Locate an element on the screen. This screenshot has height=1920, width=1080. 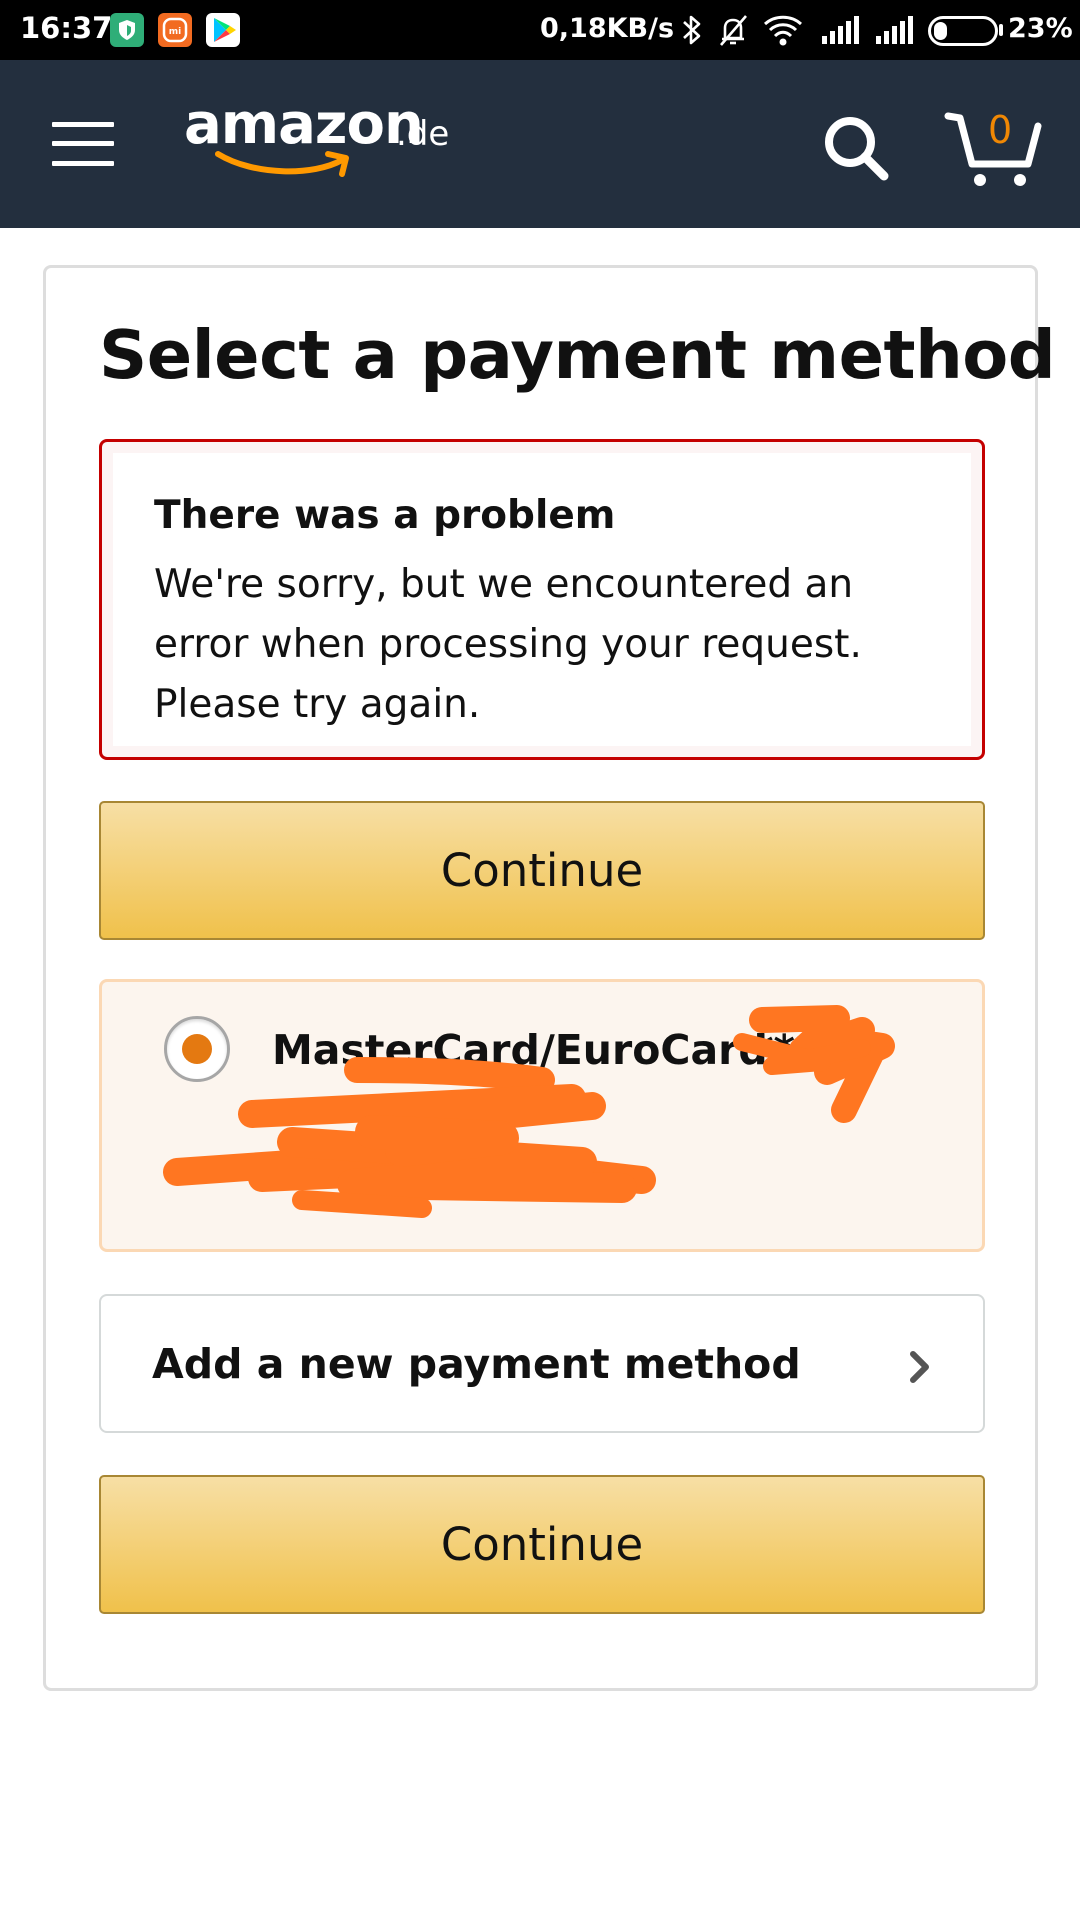
cart-icon: 0 is located at coordinates (993, 149).